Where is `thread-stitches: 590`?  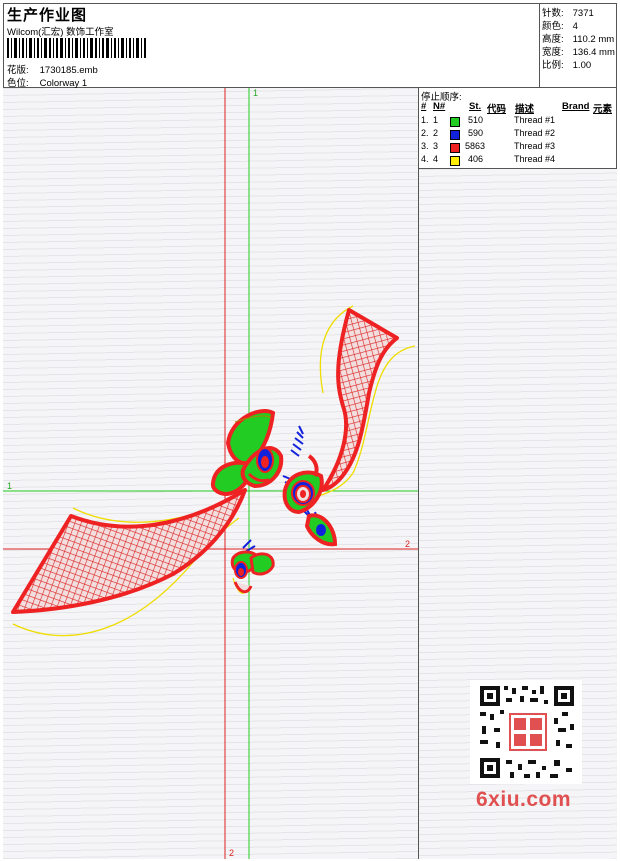
thread-stitches: 590 is located at coordinates (476, 133).